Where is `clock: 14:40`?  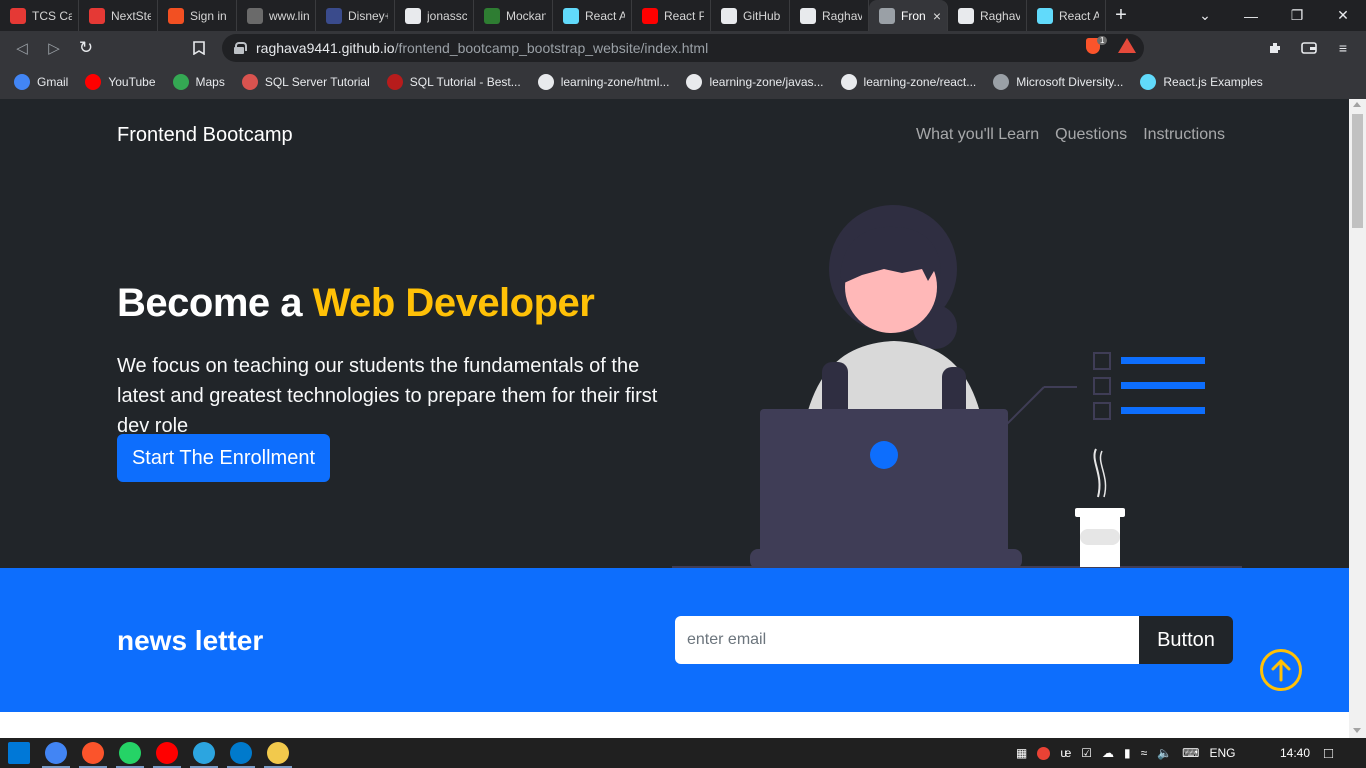 clock: 14:40 is located at coordinates (1295, 753).